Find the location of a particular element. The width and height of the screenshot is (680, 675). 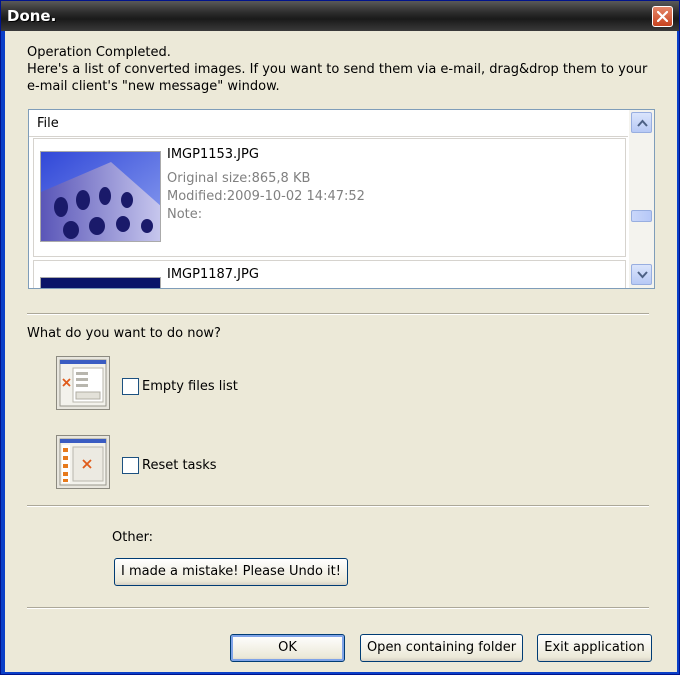

list-vertical-scrollbar is located at coordinates (641, 199).